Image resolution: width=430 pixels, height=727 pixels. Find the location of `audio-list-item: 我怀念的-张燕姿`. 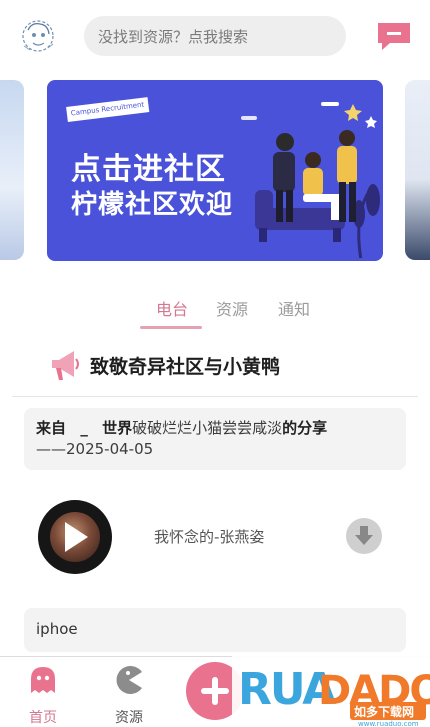

audio-list-item: 我怀念的-张燕姿 is located at coordinates (215, 537).